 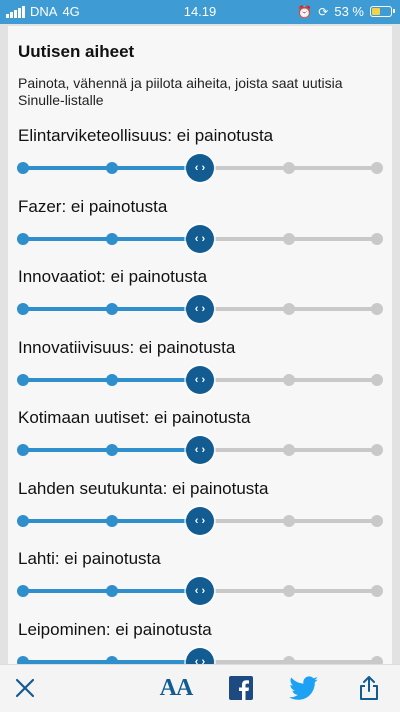 I want to click on battery-percent: 53 %, so click(x=349, y=11).